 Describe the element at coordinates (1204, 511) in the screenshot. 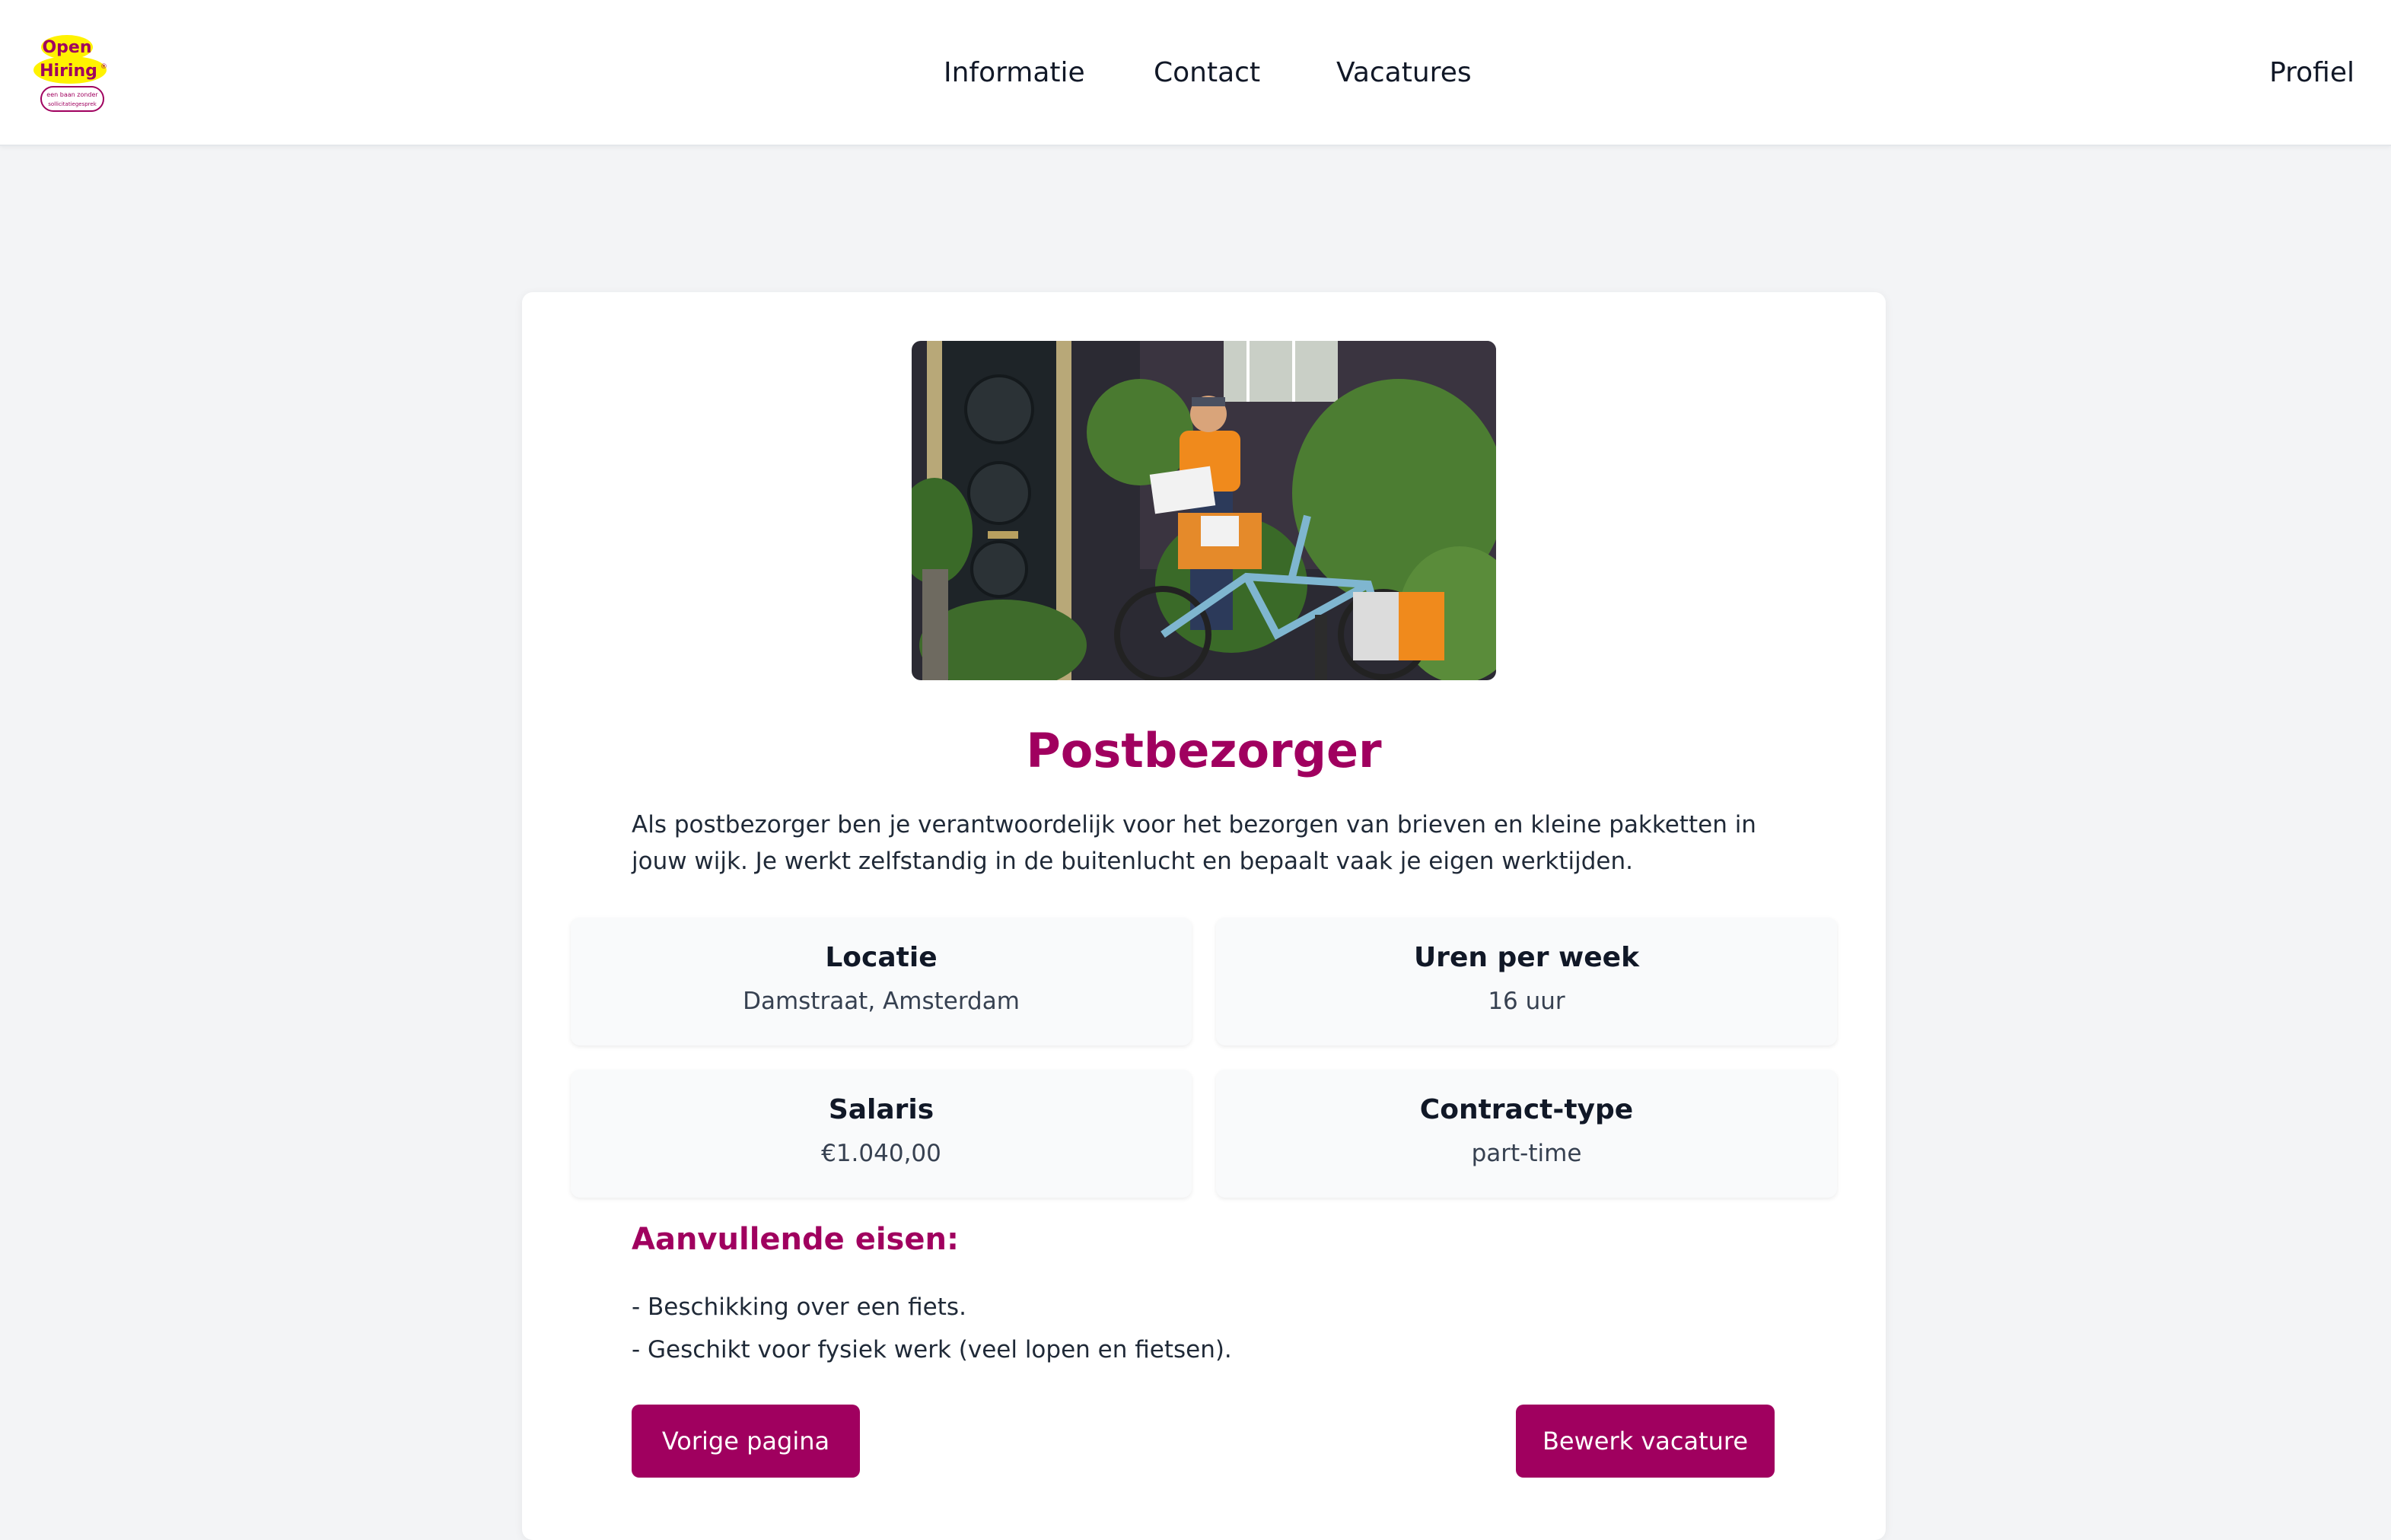

I see `vacancy-photo` at that location.